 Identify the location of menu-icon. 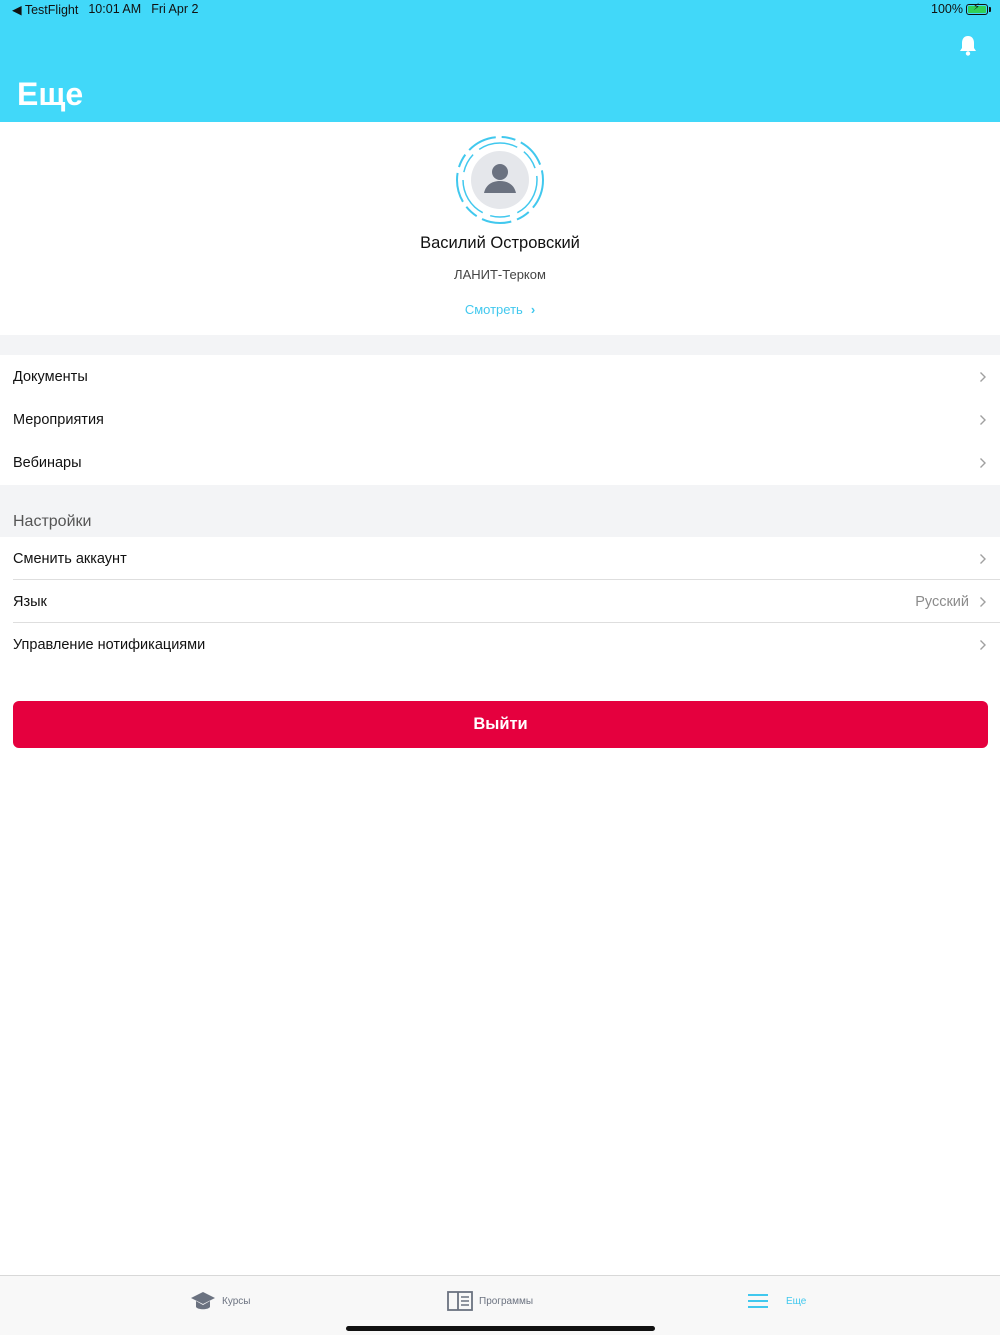
(758, 1301).